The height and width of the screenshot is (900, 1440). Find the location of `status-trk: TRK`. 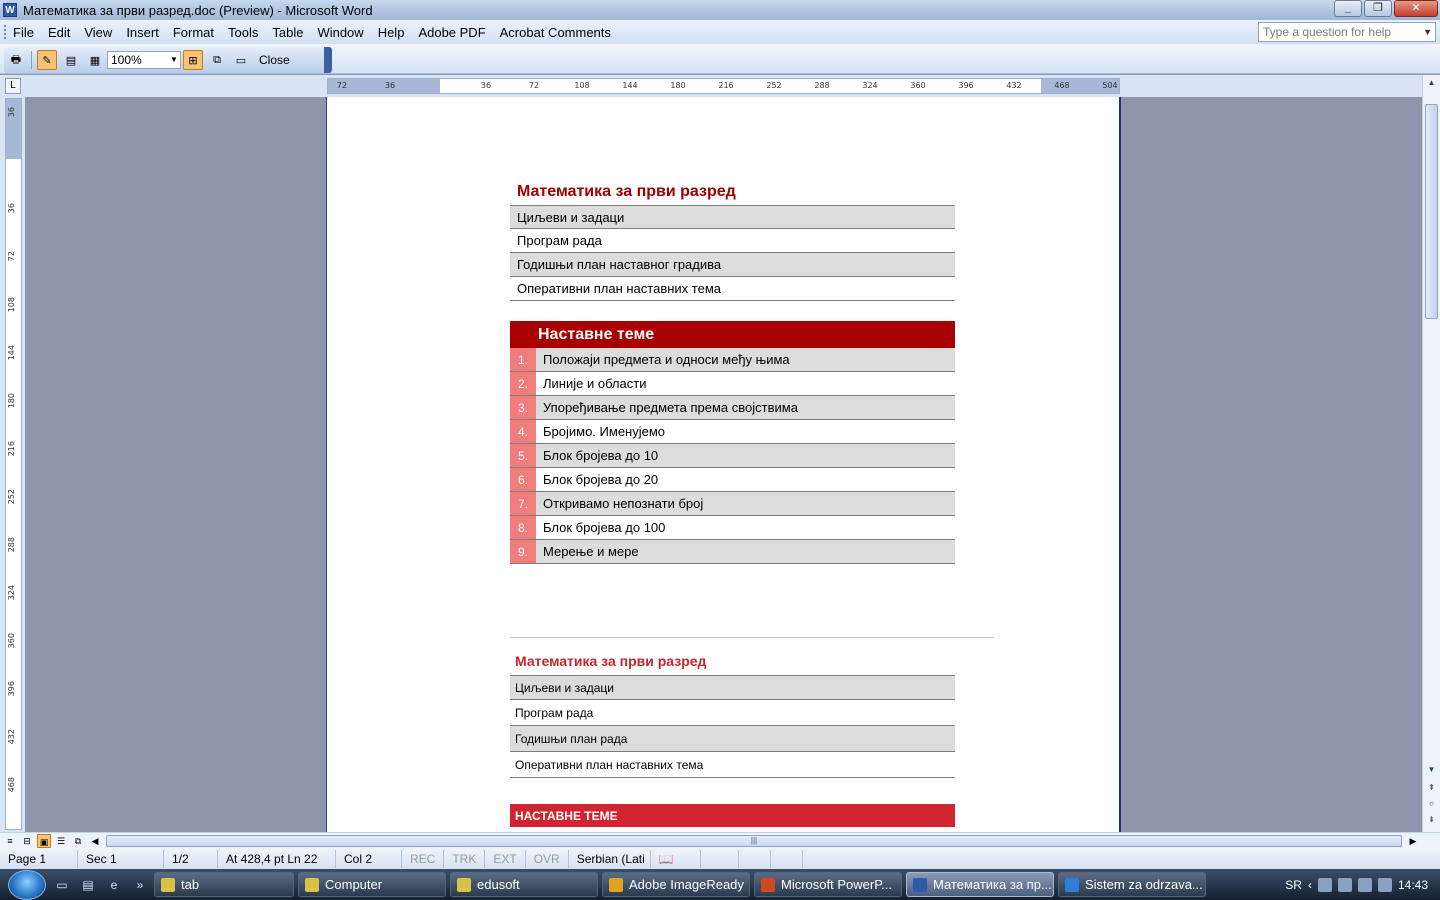

status-trk: TRK is located at coordinates (465, 859).